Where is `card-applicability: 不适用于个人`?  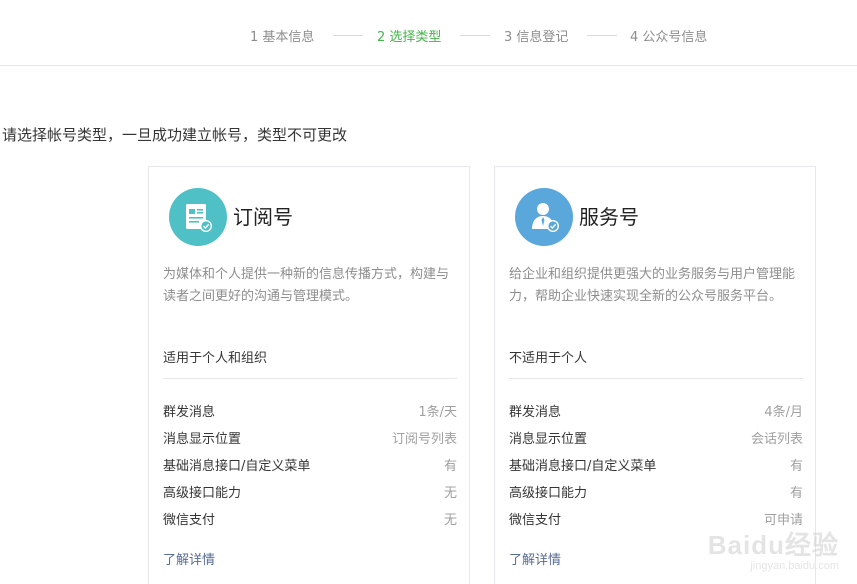 card-applicability: 不适用于个人 is located at coordinates (548, 358).